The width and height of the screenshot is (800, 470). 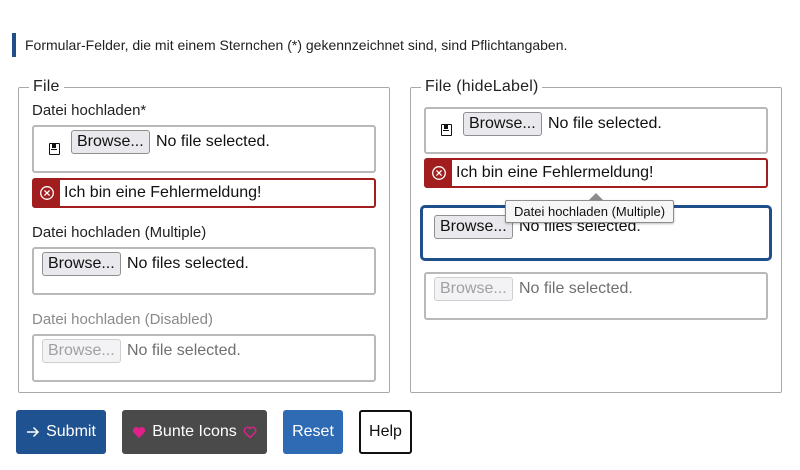 I want to click on arrow-right-icon, so click(x=33, y=432).